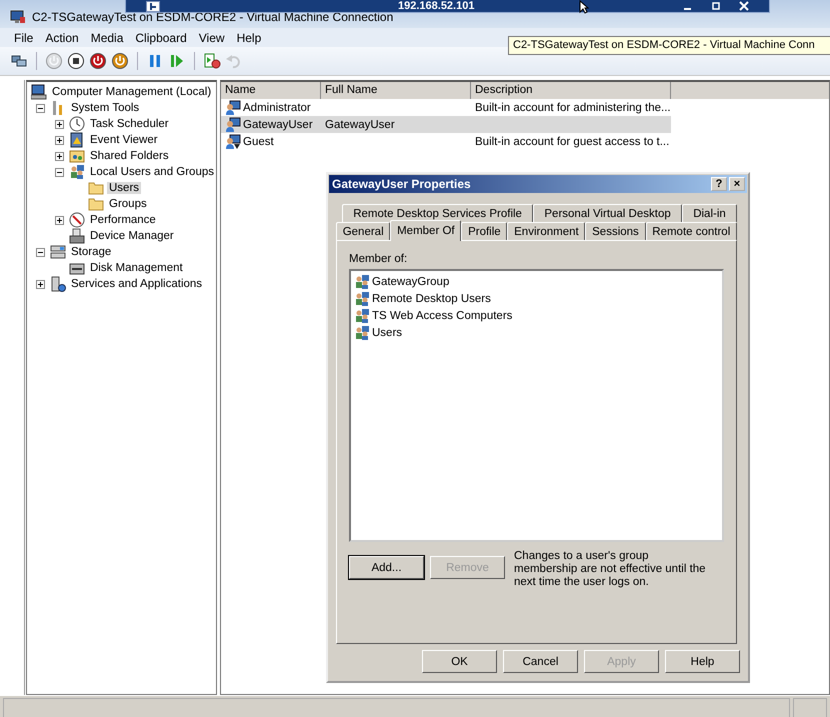 Image resolution: width=830 pixels, height=717 pixels. I want to click on tab: General, so click(363, 231).